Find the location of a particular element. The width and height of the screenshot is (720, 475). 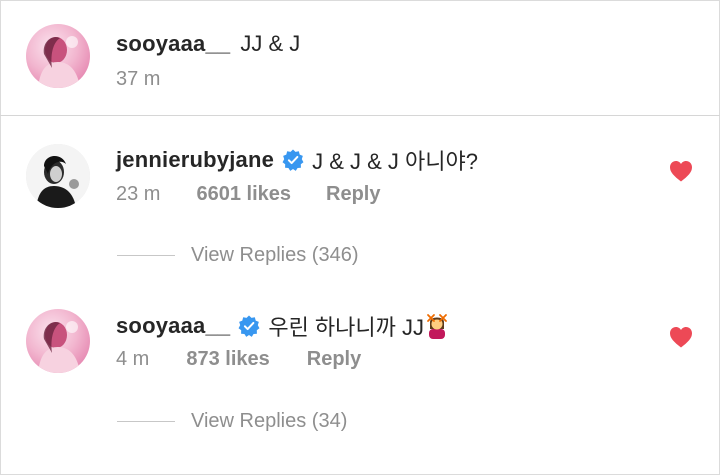

comment-timestamp: 23 m is located at coordinates (138, 194).